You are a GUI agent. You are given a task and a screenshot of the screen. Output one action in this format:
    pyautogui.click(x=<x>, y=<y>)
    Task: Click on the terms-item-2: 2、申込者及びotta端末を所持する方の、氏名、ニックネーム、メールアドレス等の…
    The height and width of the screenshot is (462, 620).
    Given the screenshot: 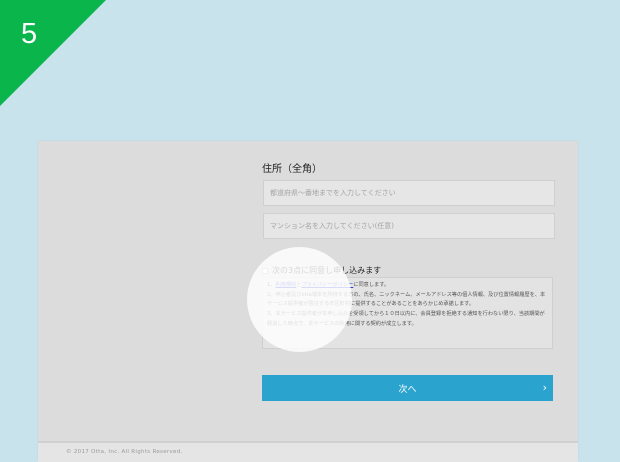 What is the action you would take?
    pyautogui.click(x=406, y=299)
    